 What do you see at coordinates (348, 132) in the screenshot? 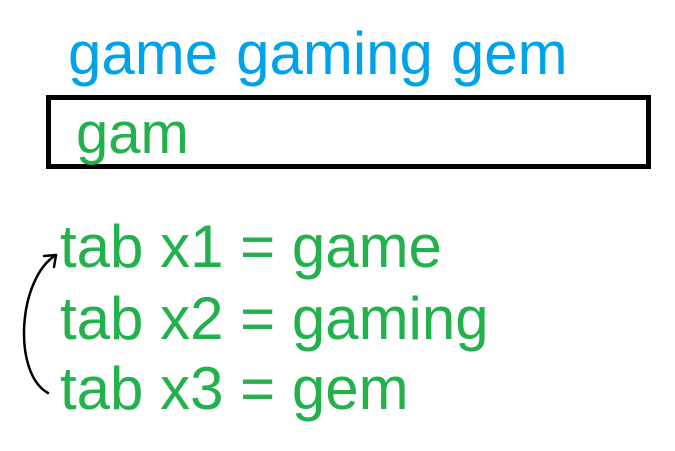
I see `search-input: gam` at bounding box center [348, 132].